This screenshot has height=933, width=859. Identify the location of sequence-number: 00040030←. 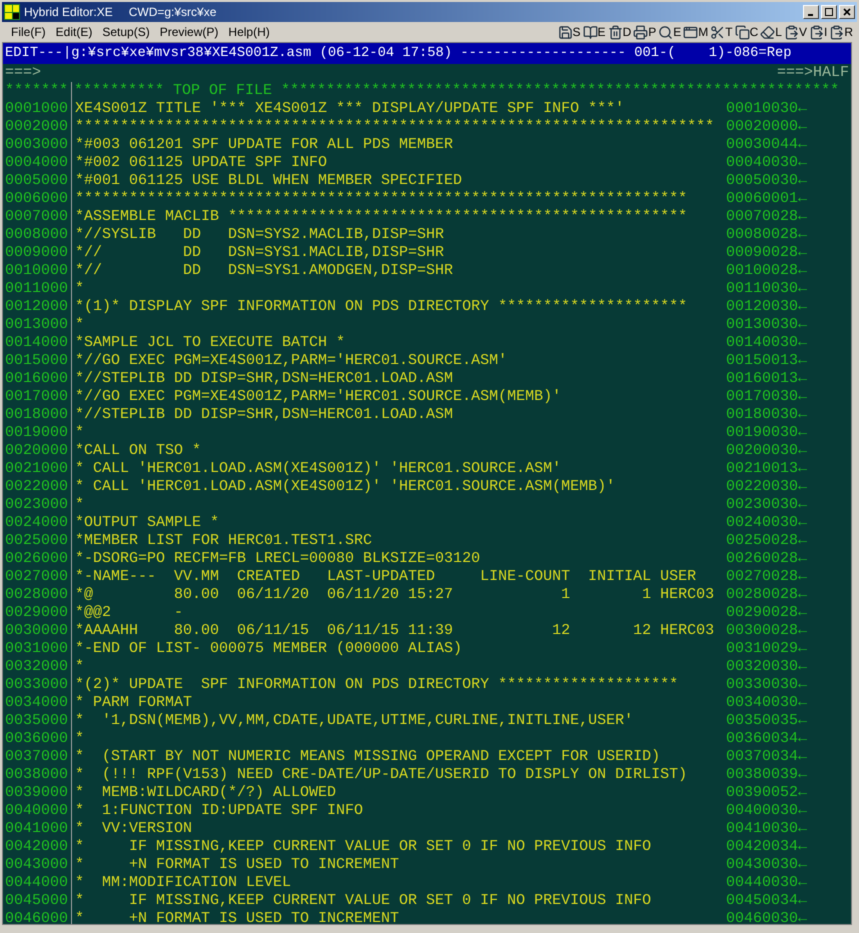
(767, 163).